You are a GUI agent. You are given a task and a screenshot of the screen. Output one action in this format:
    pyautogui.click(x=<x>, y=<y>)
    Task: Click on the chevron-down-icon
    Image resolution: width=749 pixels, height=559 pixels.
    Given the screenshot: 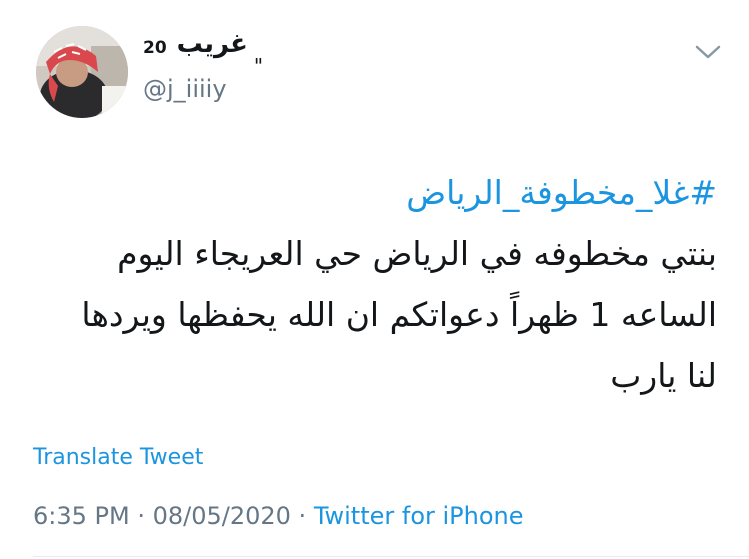 What is the action you would take?
    pyautogui.click(x=708, y=52)
    